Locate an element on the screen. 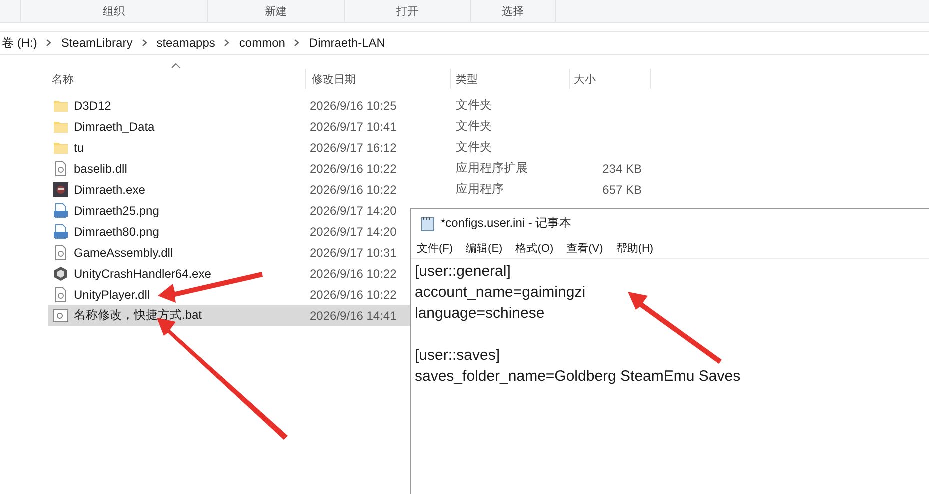  file-name: baselib.dll is located at coordinates (101, 169).